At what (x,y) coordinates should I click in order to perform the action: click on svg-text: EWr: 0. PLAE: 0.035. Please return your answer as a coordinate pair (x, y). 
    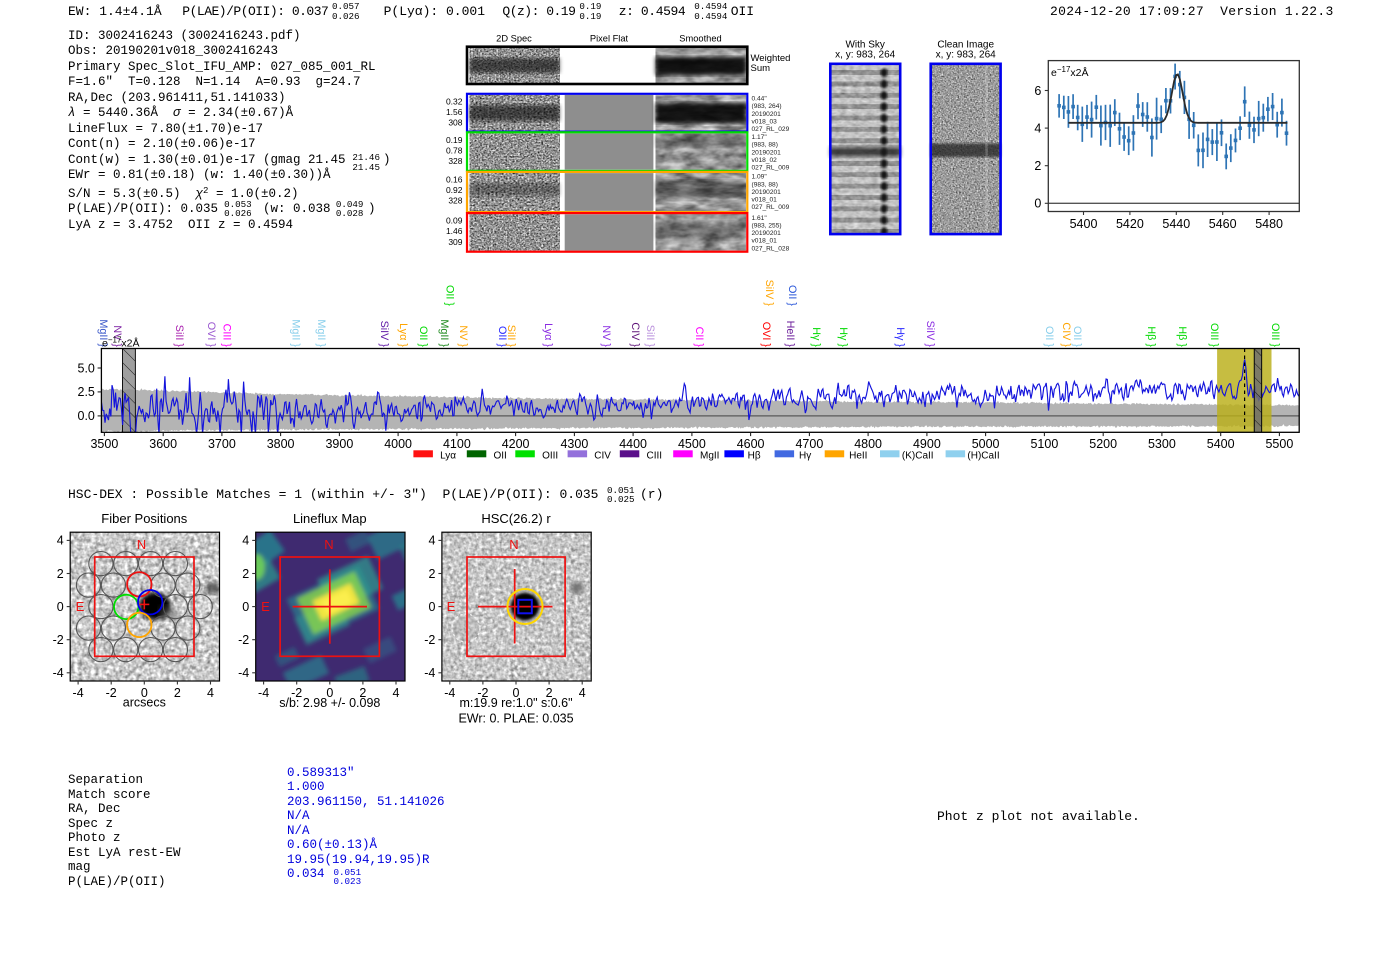
    Looking at the image, I should click on (515, 719).